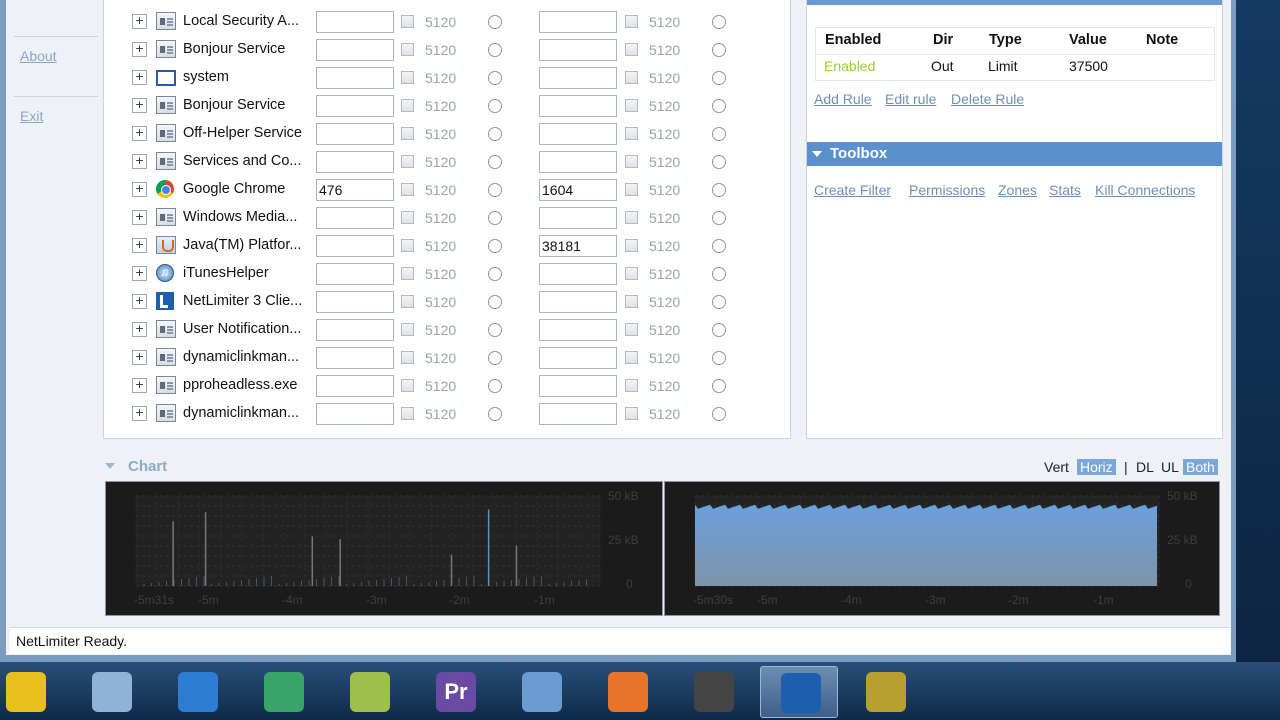 This screenshot has width=1280, height=720. What do you see at coordinates (1162, 40) in the screenshot?
I see `col-header-note: Note` at bounding box center [1162, 40].